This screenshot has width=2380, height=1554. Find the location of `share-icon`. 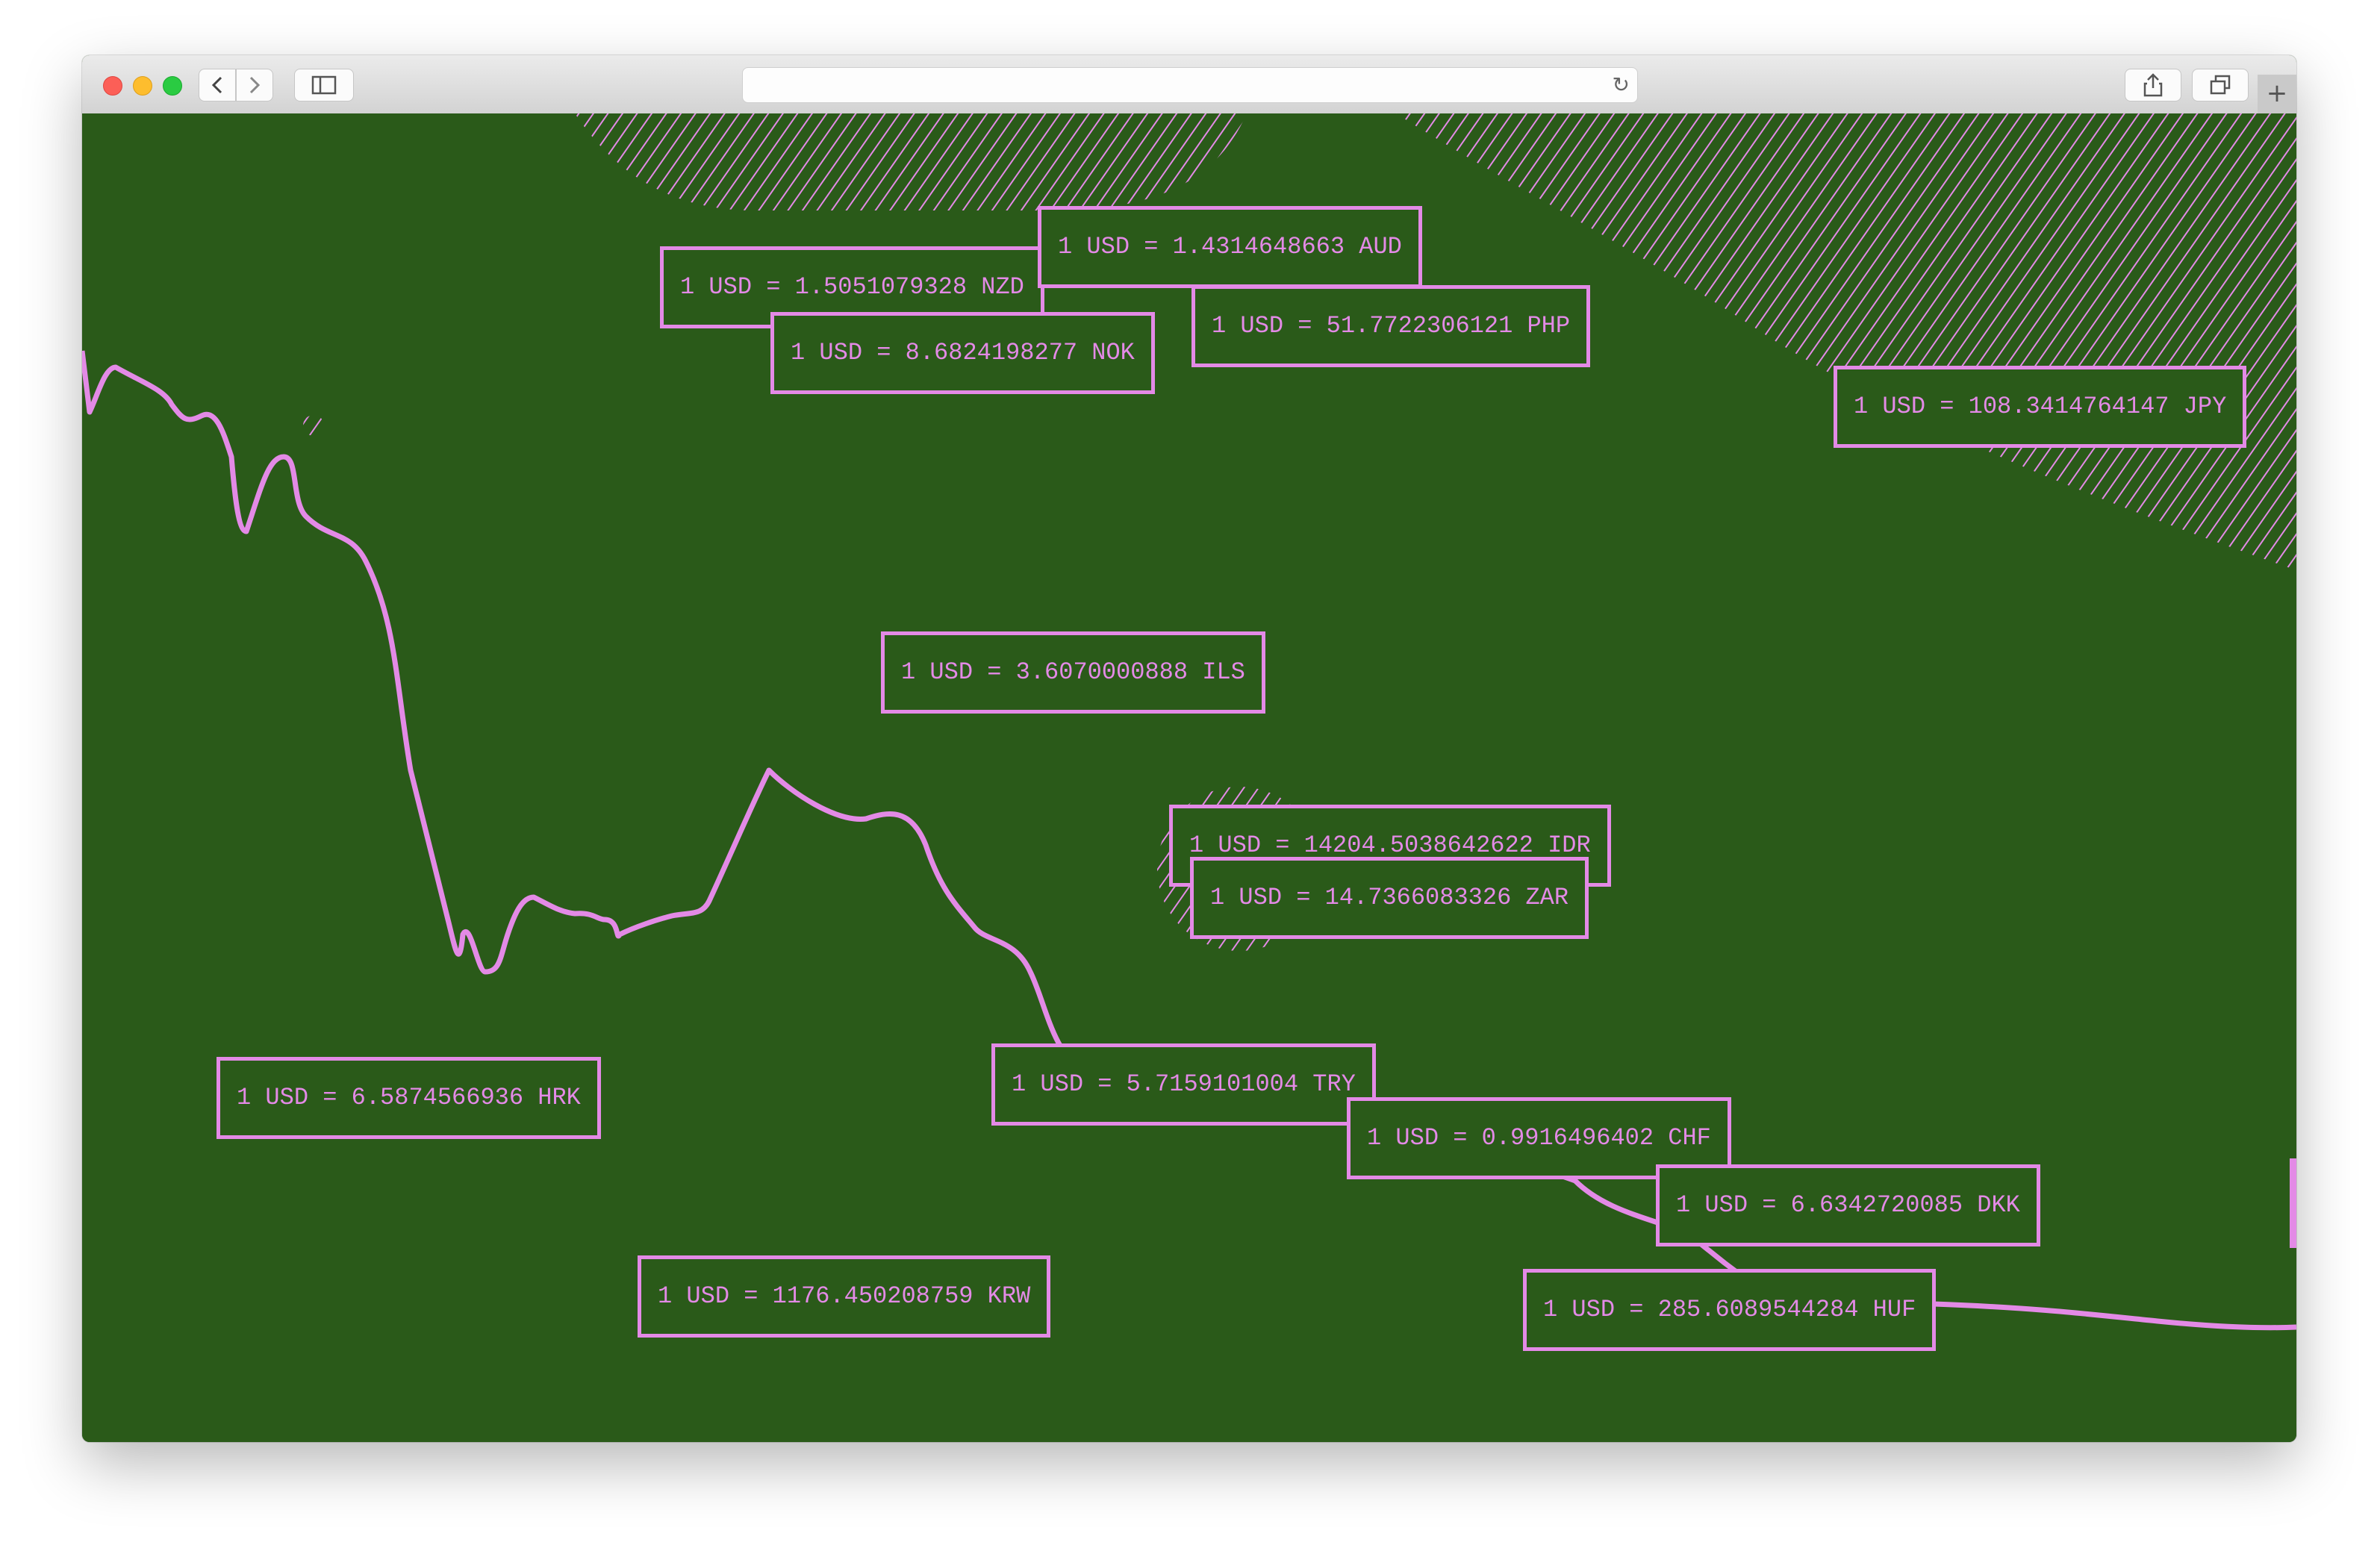

share-icon is located at coordinates (2153, 85).